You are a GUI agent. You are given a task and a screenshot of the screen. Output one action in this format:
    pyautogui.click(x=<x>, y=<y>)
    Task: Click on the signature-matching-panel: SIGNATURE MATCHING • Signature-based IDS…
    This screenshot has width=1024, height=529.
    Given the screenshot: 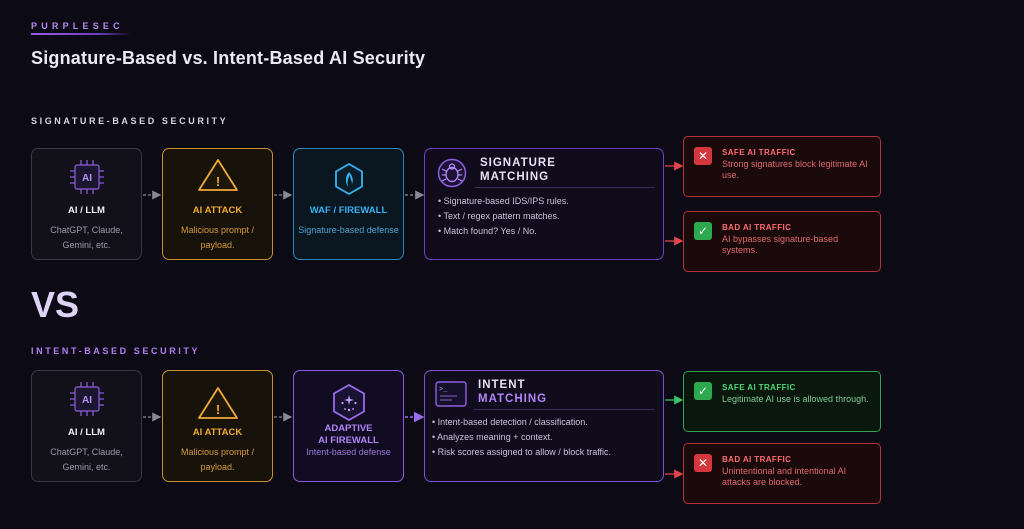 What is the action you would take?
    pyautogui.click(x=544, y=204)
    